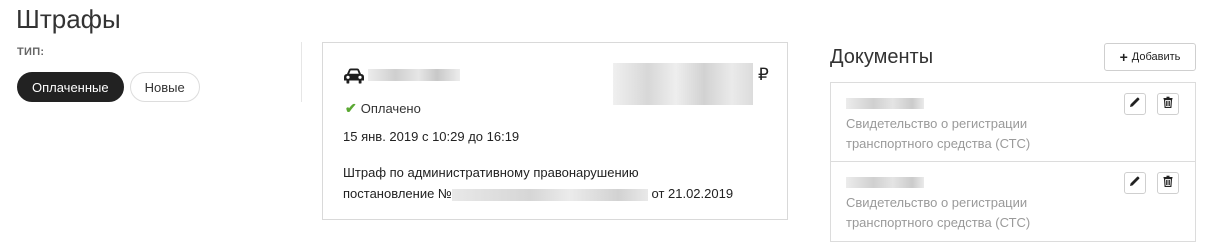  What do you see at coordinates (683, 84) in the screenshot?
I see `fine-amount-redacted` at bounding box center [683, 84].